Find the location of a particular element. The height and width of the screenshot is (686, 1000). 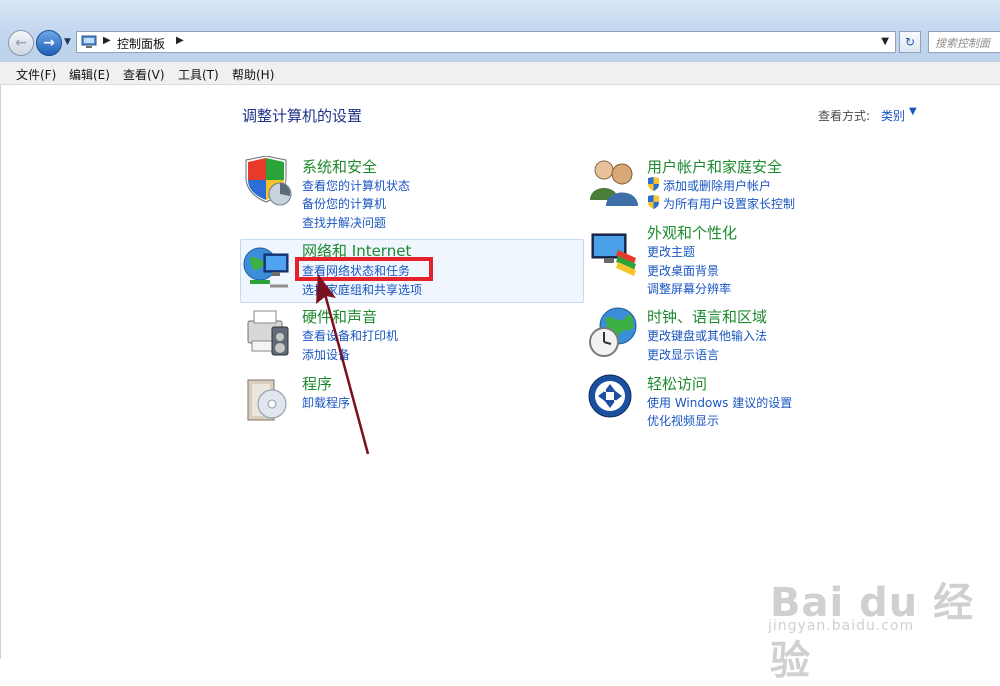

window-chrome: ← → ▼ ▶ 控制面板 ▶ ▼ ↻ 搜索控制面 is located at coordinates (500, 31).